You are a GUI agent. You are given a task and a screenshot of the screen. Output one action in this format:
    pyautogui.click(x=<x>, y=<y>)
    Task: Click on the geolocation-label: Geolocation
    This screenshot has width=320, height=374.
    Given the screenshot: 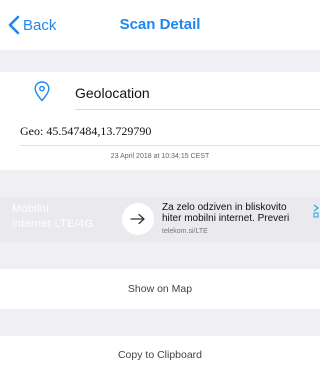 What is the action you would take?
    pyautogui.click(x=112, y=93)
    